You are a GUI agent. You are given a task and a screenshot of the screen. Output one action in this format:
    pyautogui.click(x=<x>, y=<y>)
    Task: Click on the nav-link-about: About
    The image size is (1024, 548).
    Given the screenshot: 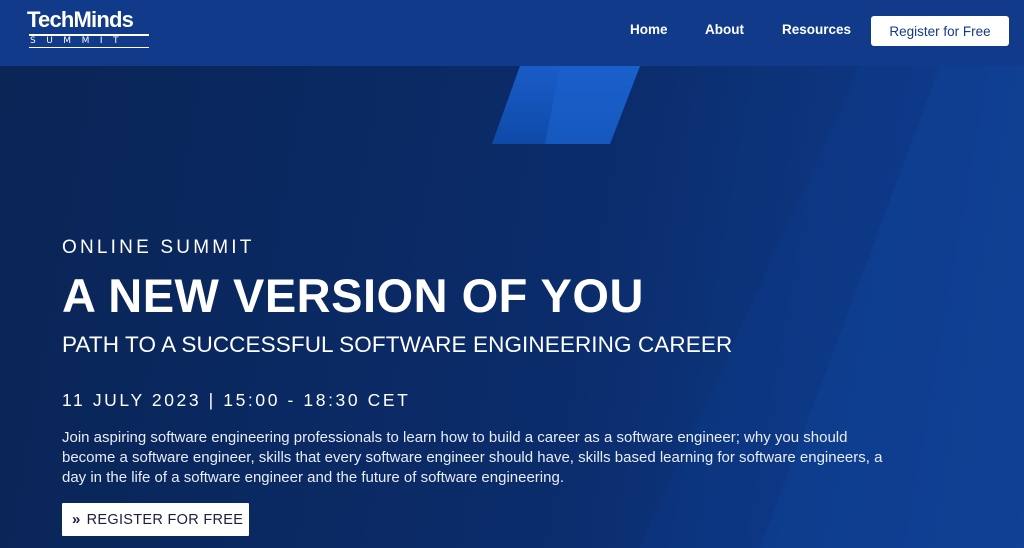 What is the action you would take?
    pyautogui.click(x=724, y=29)
    